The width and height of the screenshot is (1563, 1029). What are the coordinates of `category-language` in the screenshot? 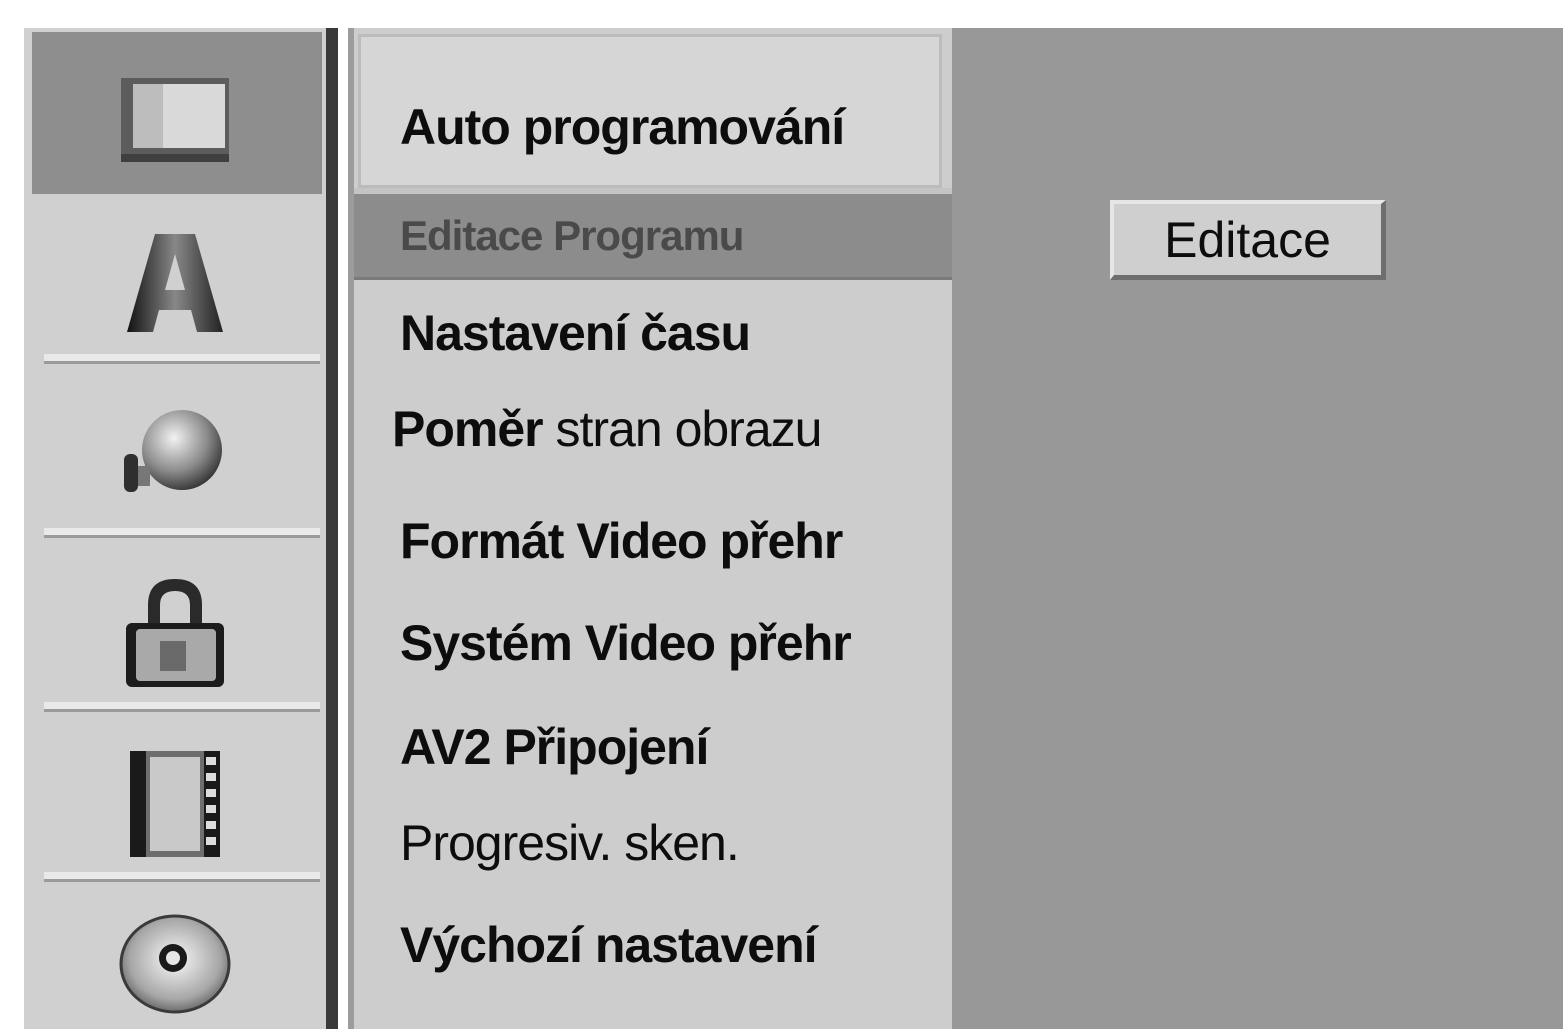 It's located at (175, 283).